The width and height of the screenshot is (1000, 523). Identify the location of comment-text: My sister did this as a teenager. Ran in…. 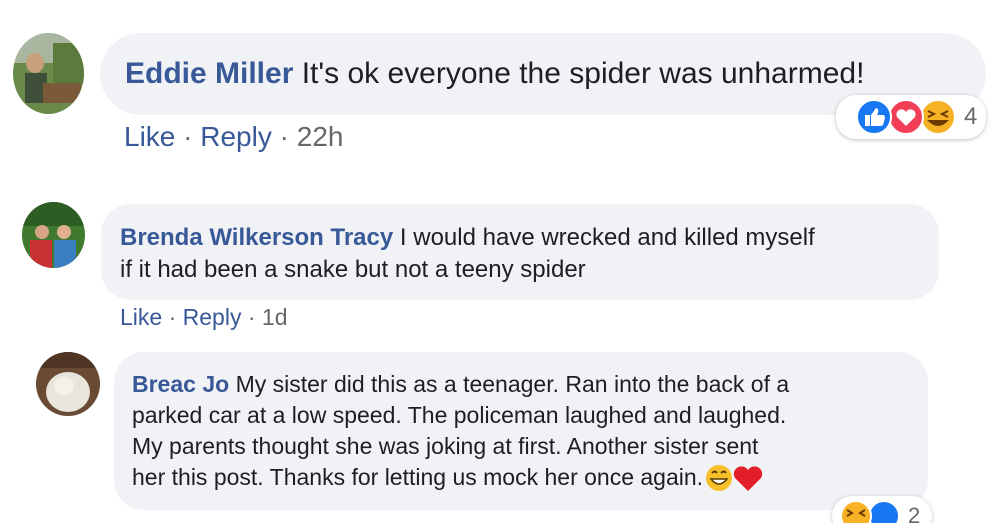
(512, 384).